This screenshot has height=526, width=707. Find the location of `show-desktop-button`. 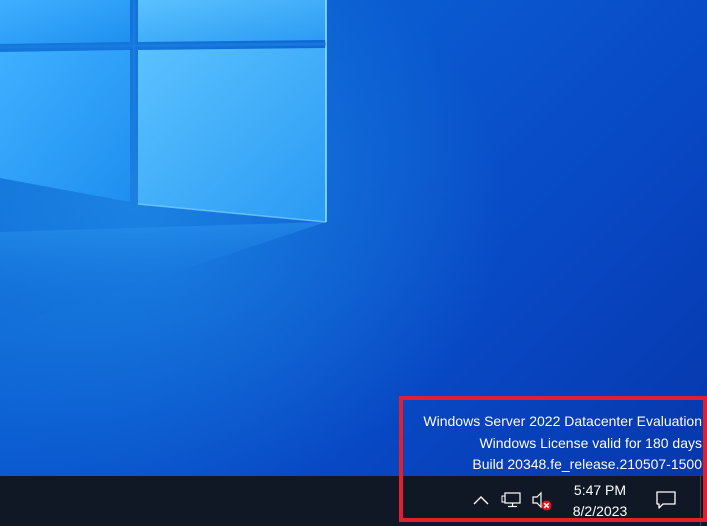

show-desktop-button is located at coordinates (703, 501).